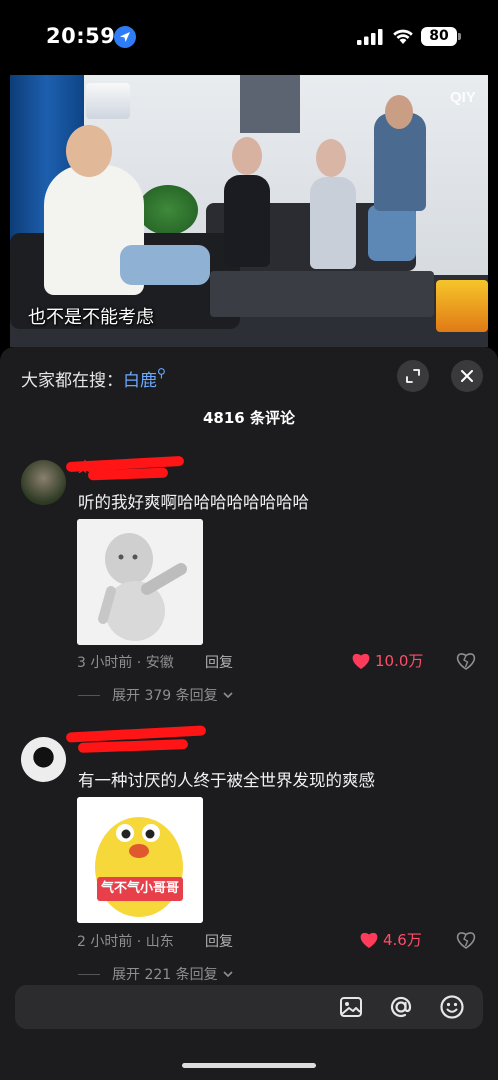  What do you see at coordinates (168, 210) in the screenshot?
I see `video-scene-plant` at bounding box center [168, 210].